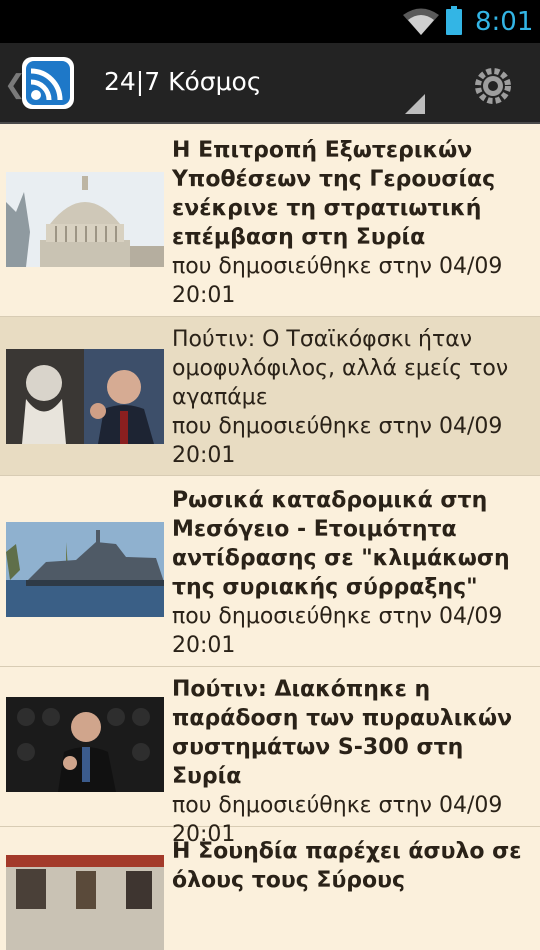 This screenshot has width=540, height=950. Describe the element at coordinates (493, 86) in the screenshot. I see `settings-icon` at that location.